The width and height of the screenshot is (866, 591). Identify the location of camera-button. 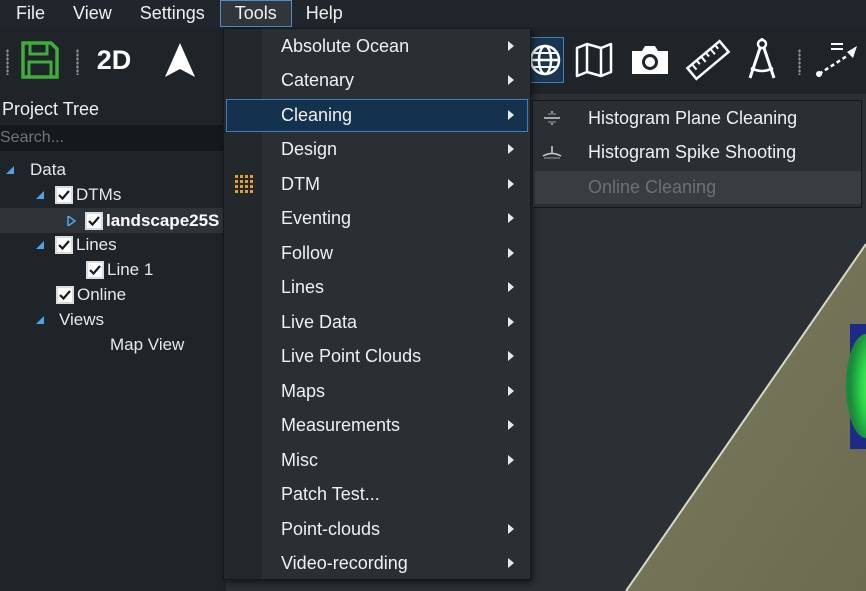
(650, 60).